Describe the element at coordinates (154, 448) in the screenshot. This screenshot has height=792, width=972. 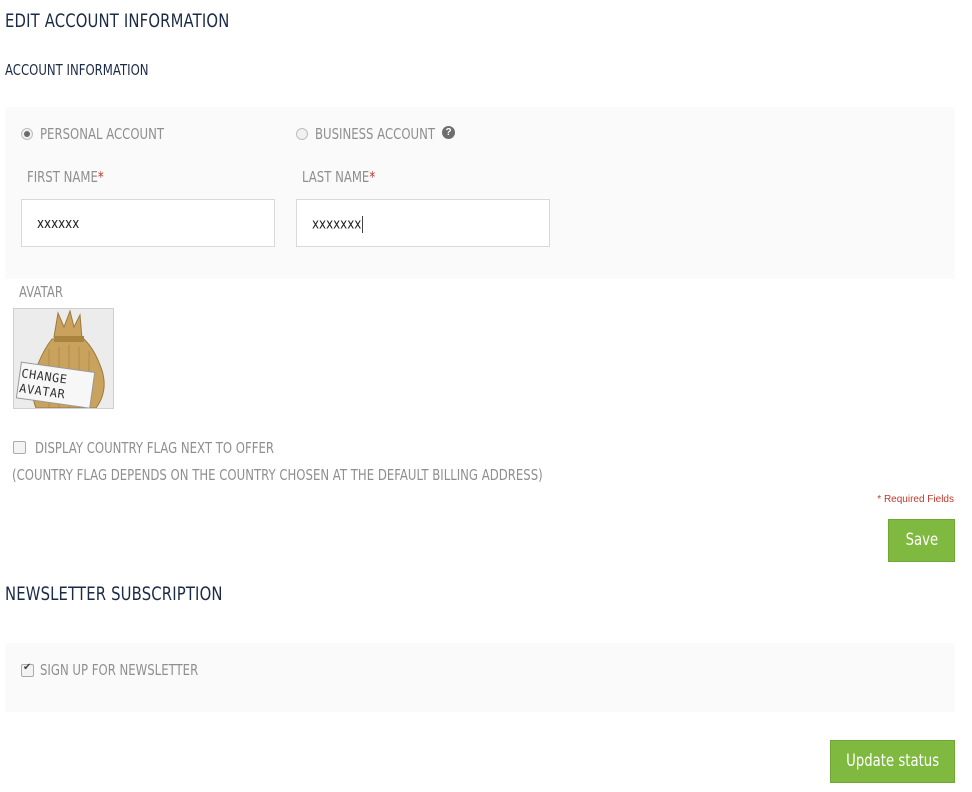
I see `country-flag-label: DISPLAY COUNTRY FLAG NEXT TO OFFER` at that location.